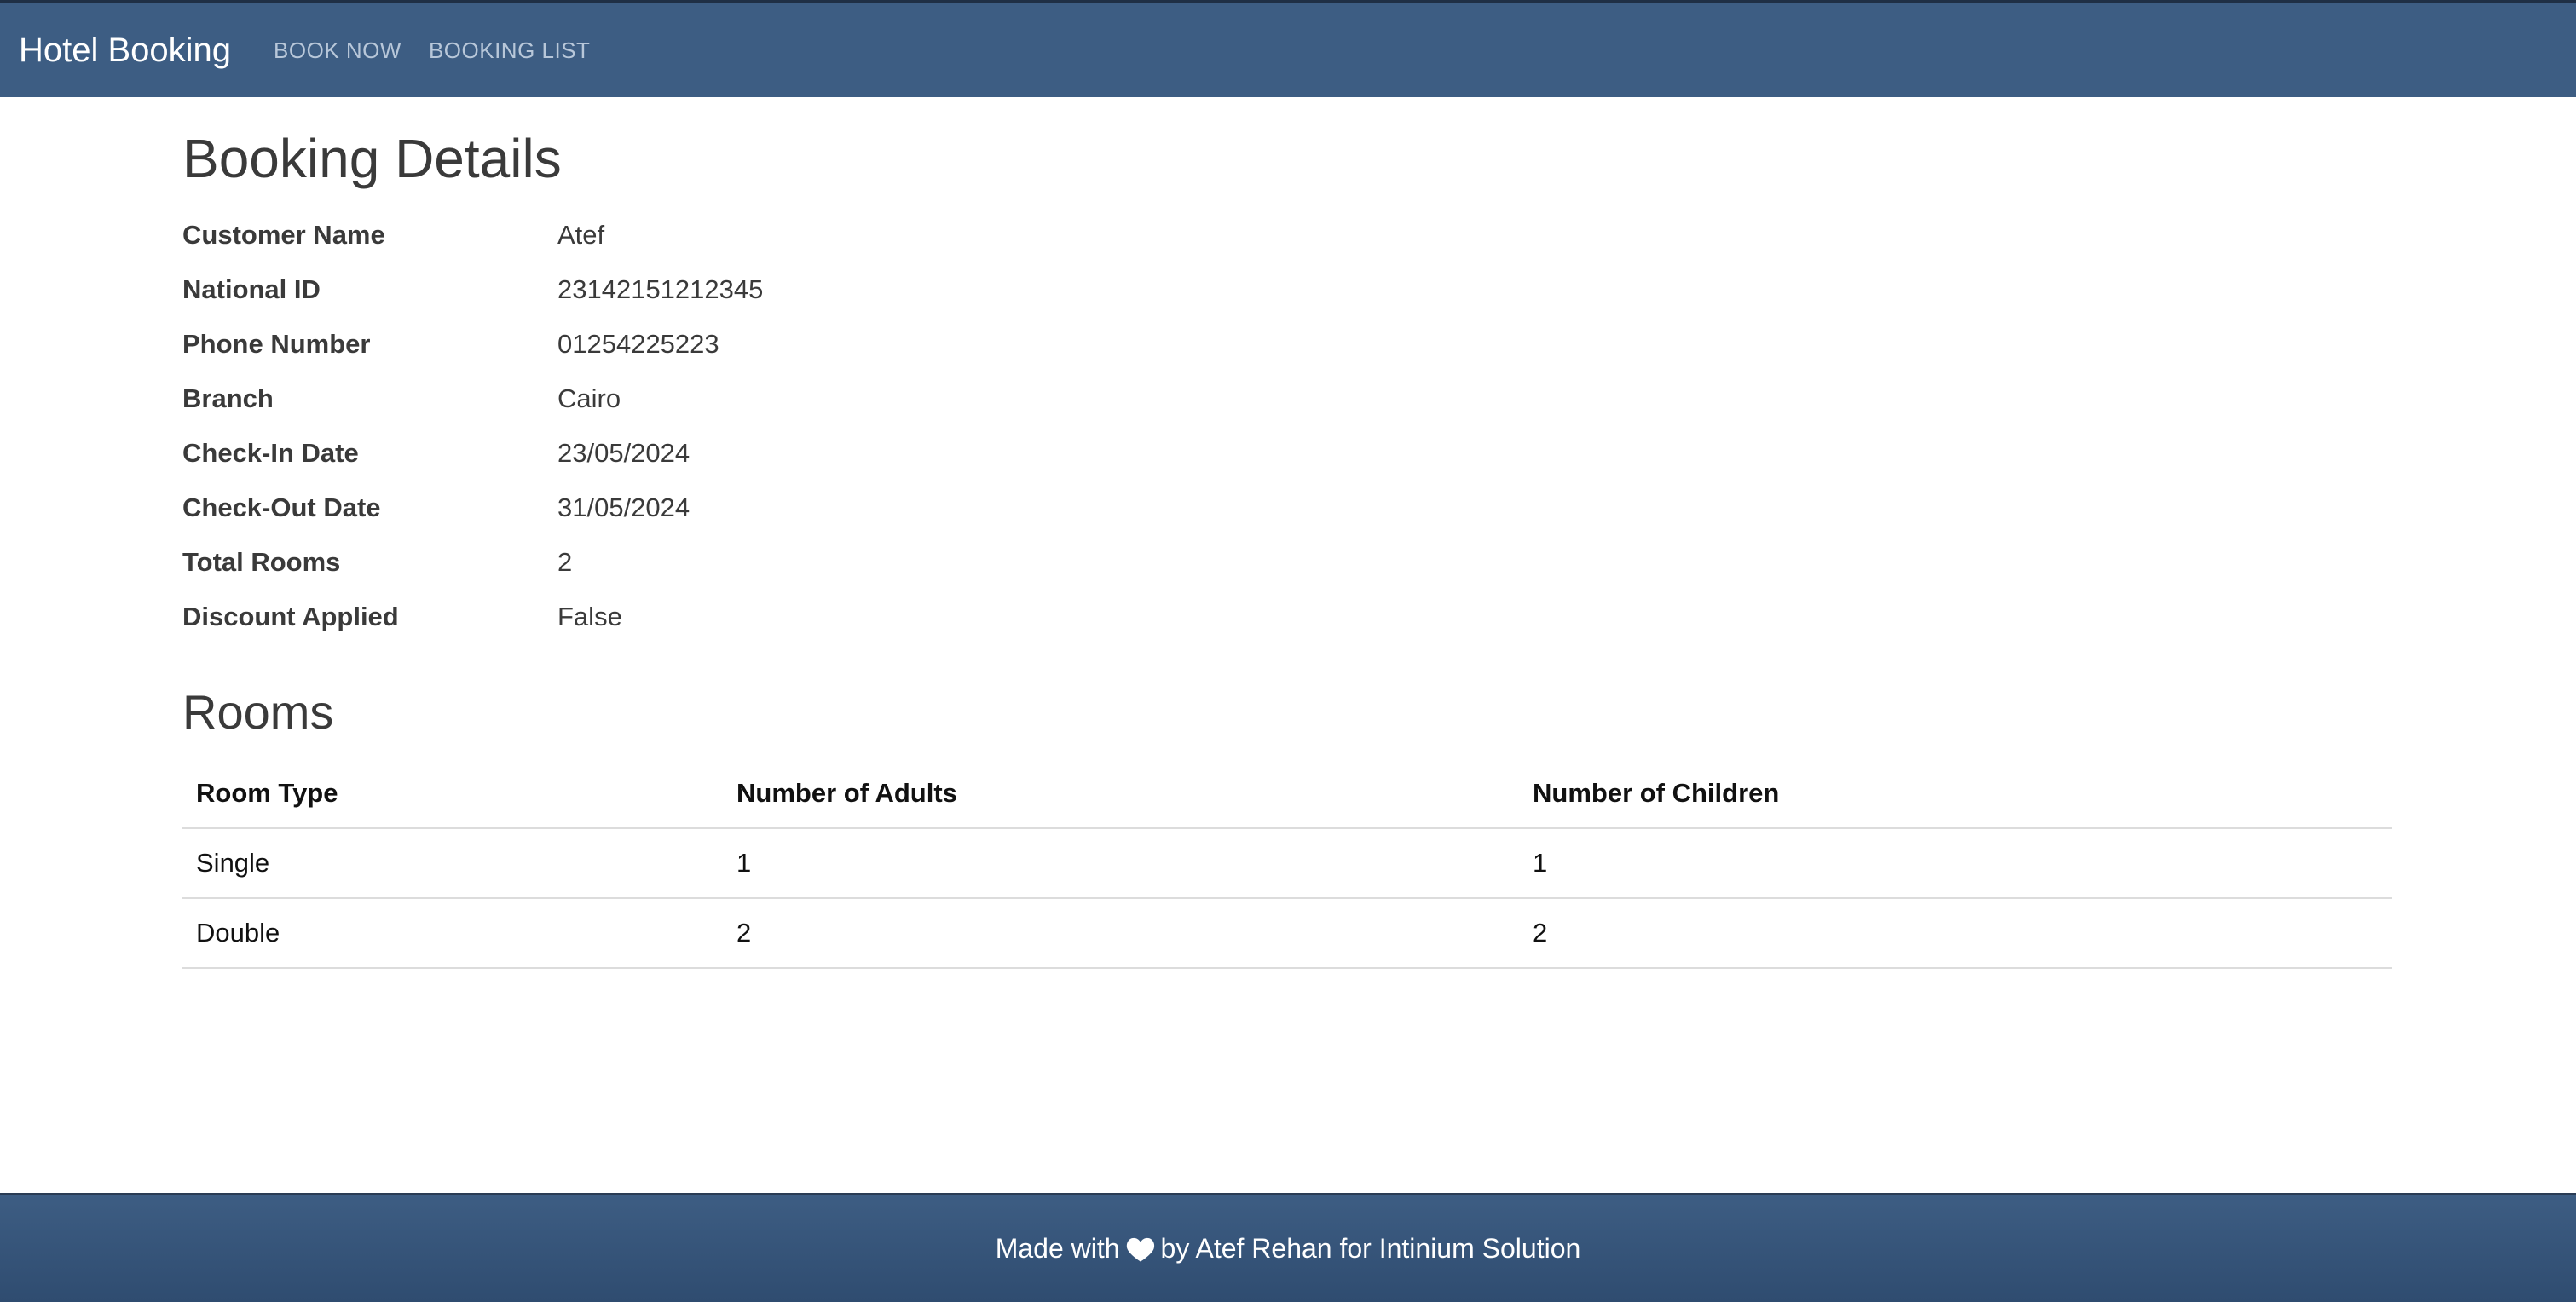 This screenshot has height=1302, width=2576. What do you see at coordinates (589, 398) in the screenshot?
I see `detail-value: Cairo` at bounding box center [589, 398].